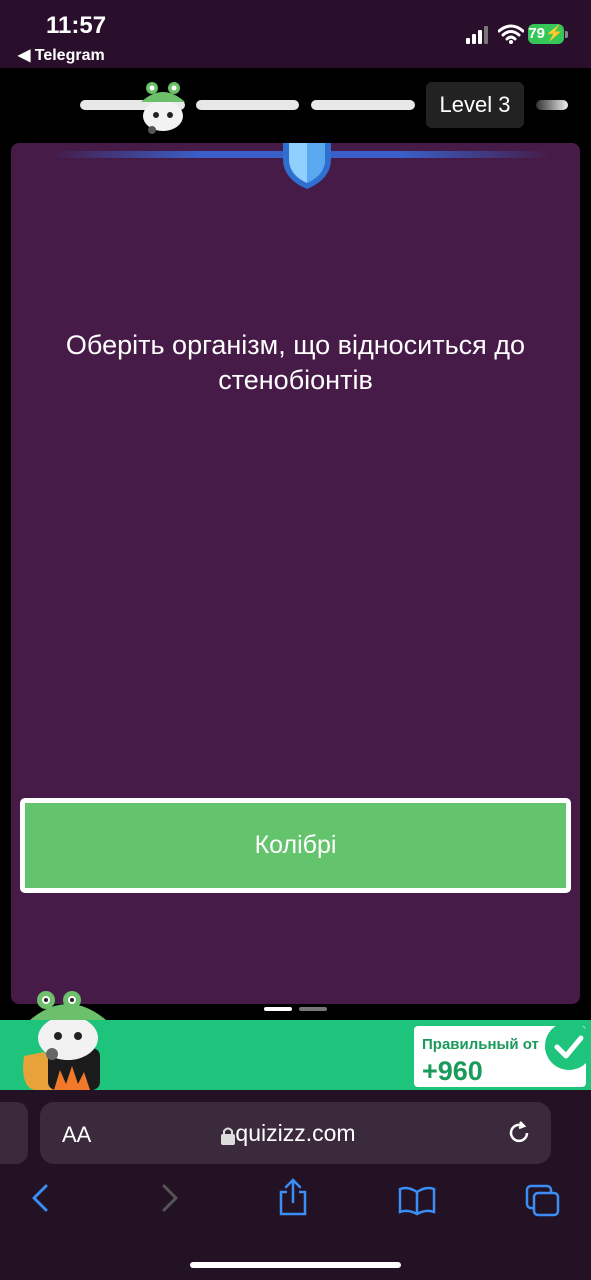  I want to click on back-to-app-link: ◀ Telegram, so click(61, 55).